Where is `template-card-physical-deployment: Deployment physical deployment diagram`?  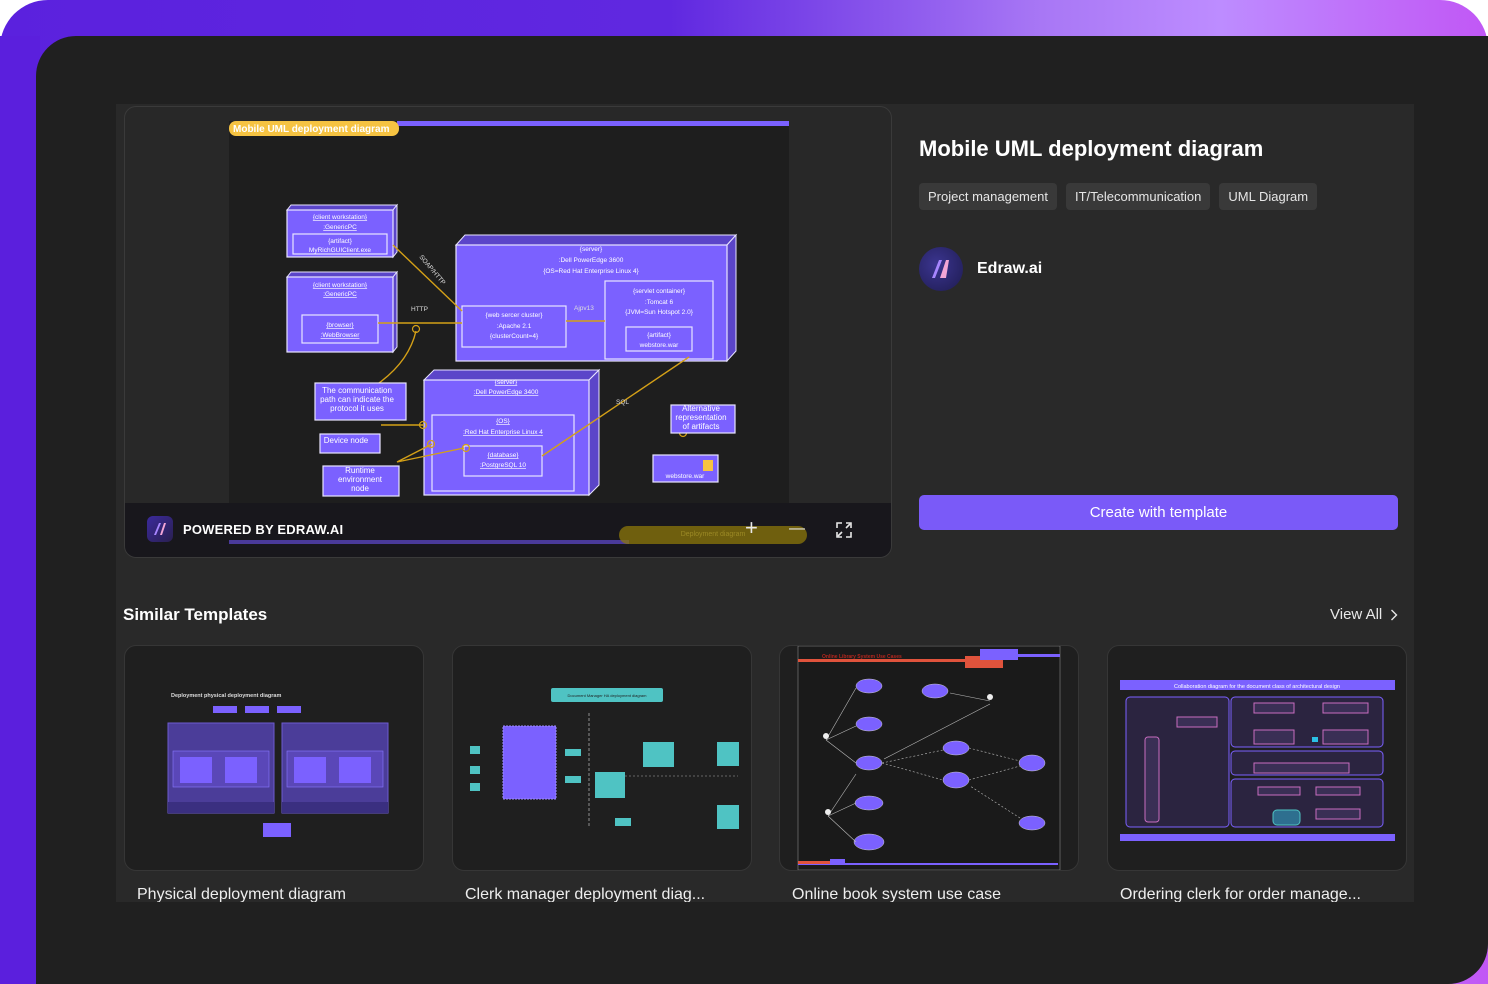
template-card-physical-deployment: Deployment physical deployment diagram is located at coordinates (274, 758).